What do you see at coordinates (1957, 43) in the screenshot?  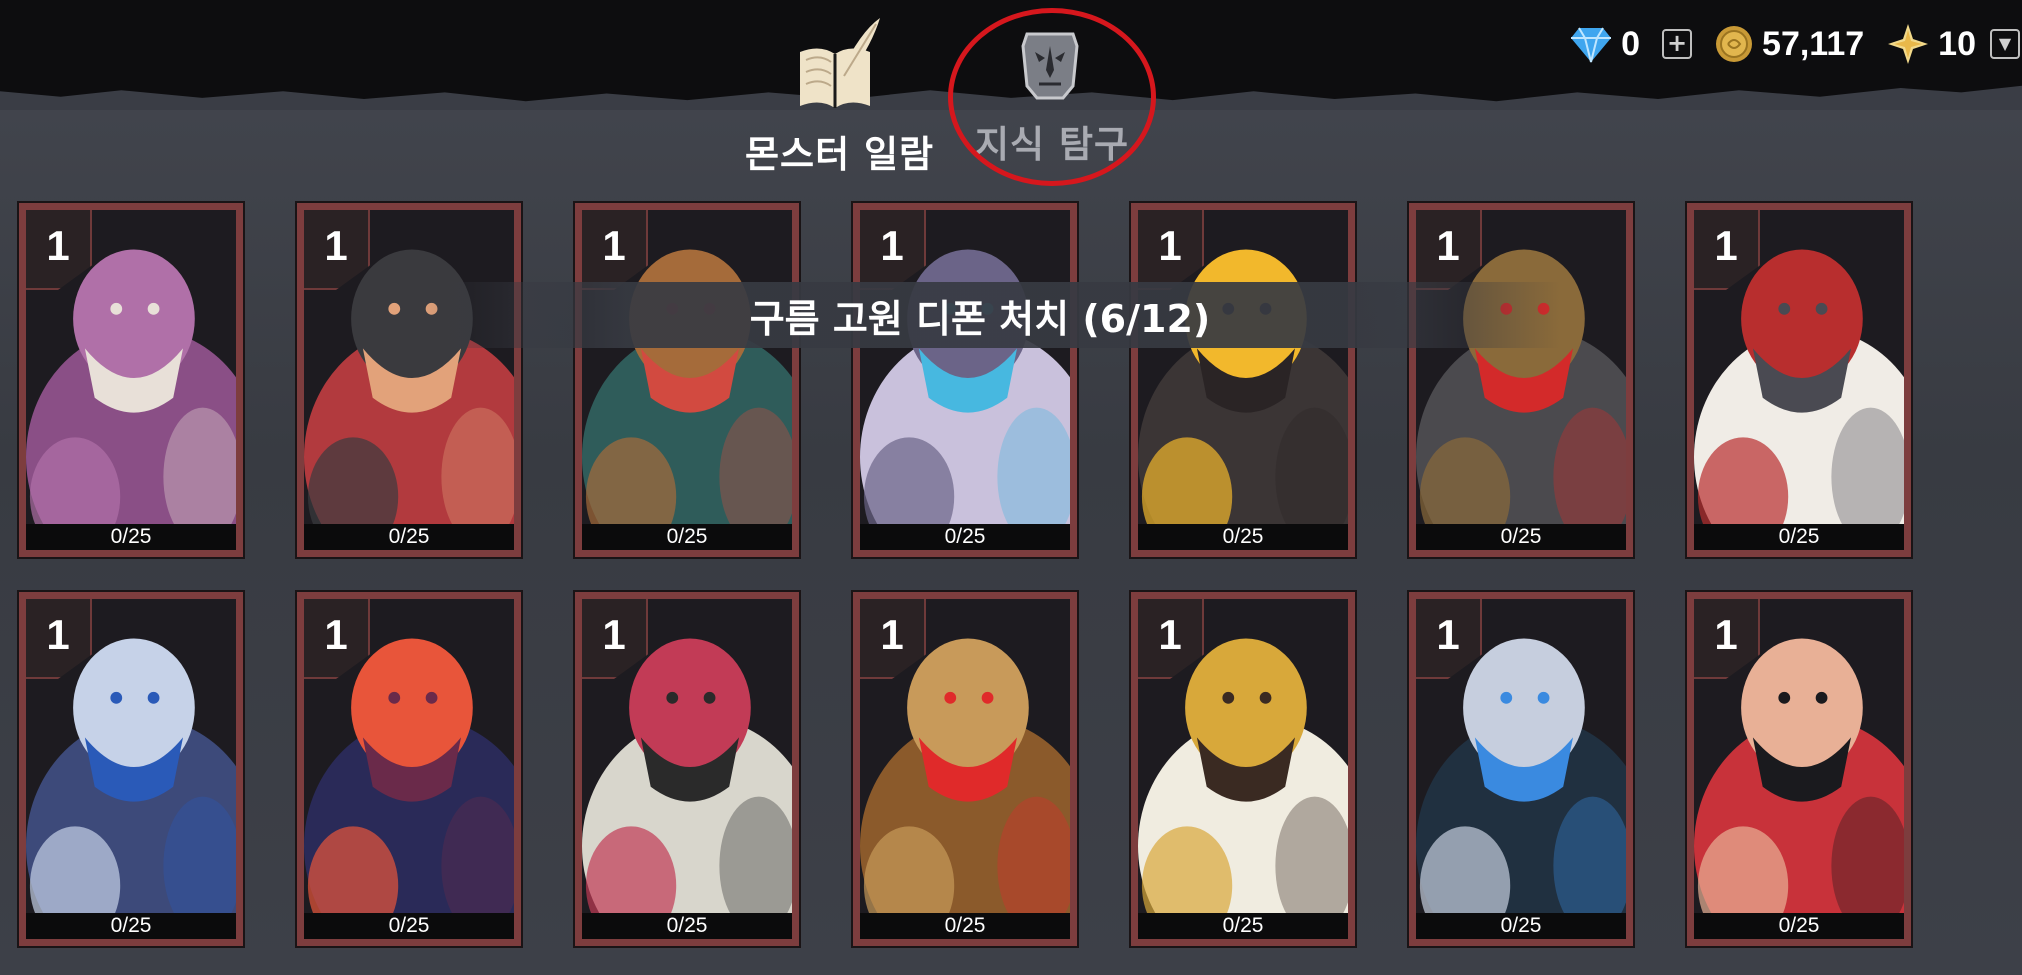 I see `stars-value: 10` at bounding box center [1957, 43].